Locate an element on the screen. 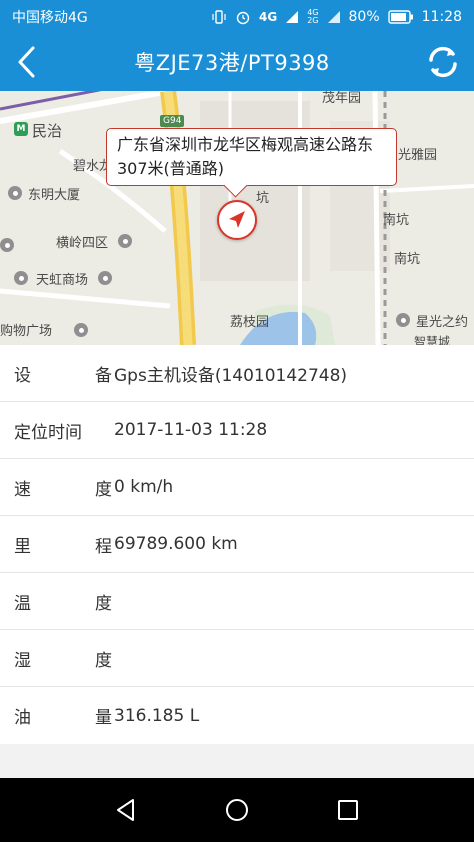 This screenshot has width=474, height=842. status-right: 4G 4G 2G 80% 11:28 is located at coordinates (336, 16).